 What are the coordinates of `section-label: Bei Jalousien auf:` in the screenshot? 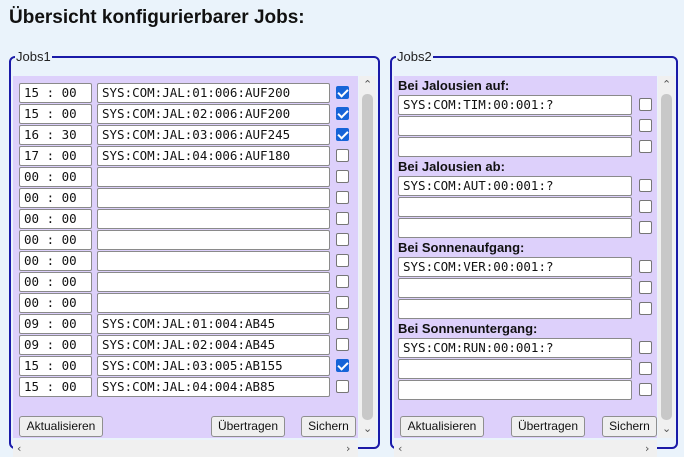 It's located at (454, 85).